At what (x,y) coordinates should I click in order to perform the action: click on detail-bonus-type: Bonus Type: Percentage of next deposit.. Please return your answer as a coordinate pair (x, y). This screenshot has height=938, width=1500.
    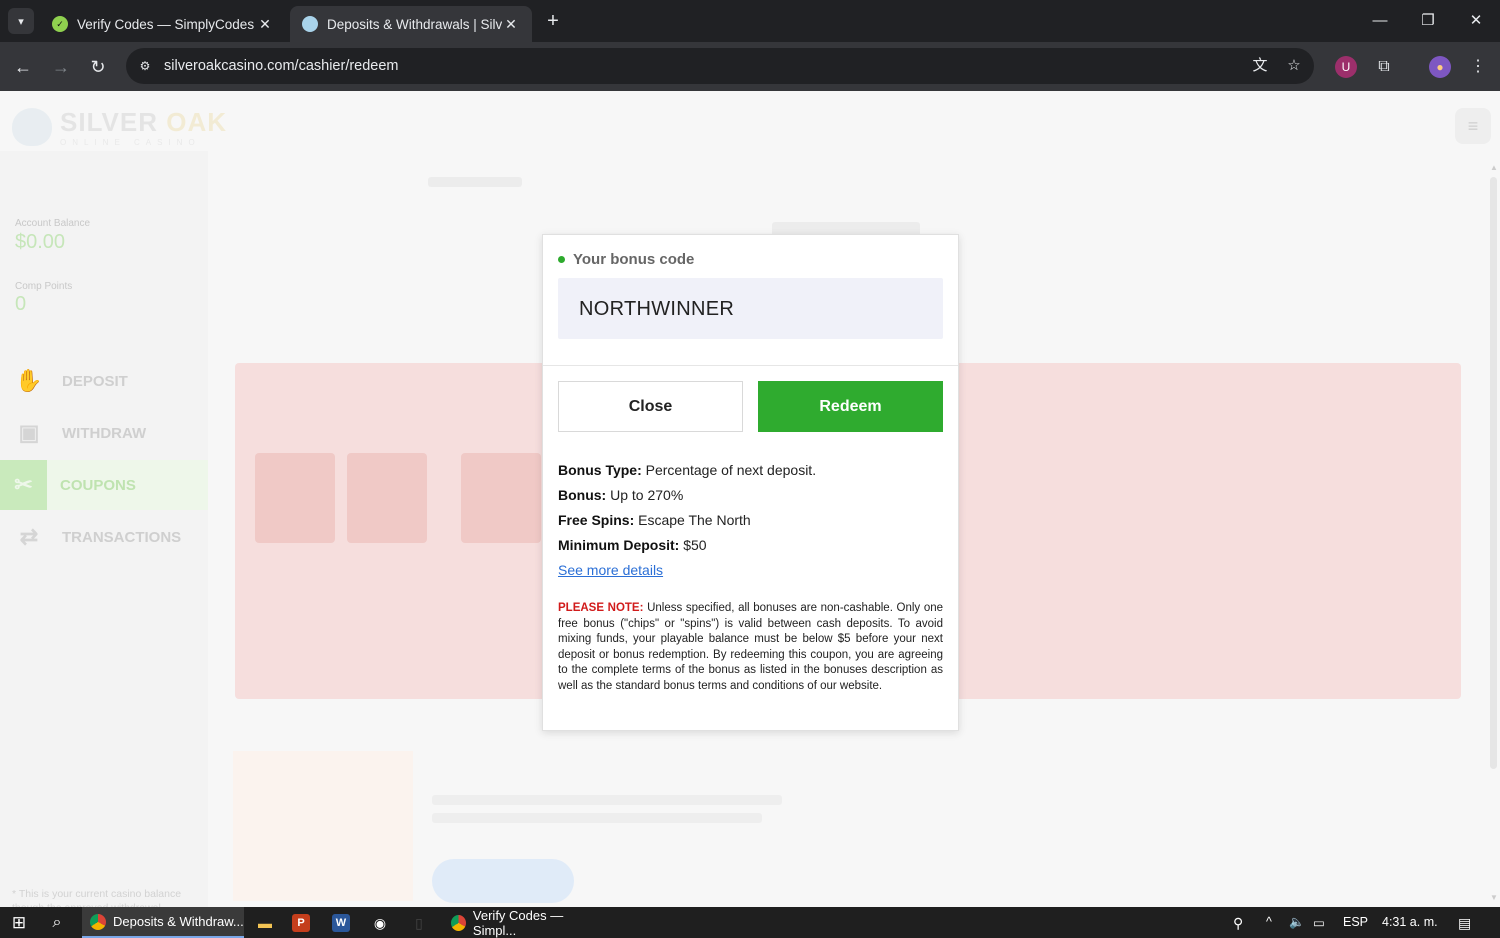
    Looking at the image, I should click on (687, 470).